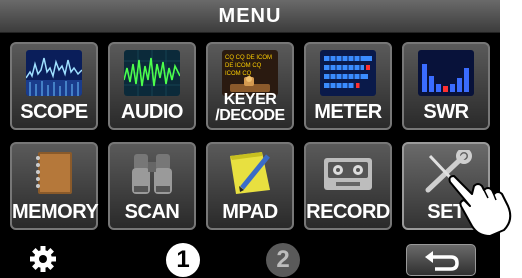 The width and height of the screenshot is (522, 278). I want to click on svg-text: ICOM CQ, so click(238, 74).